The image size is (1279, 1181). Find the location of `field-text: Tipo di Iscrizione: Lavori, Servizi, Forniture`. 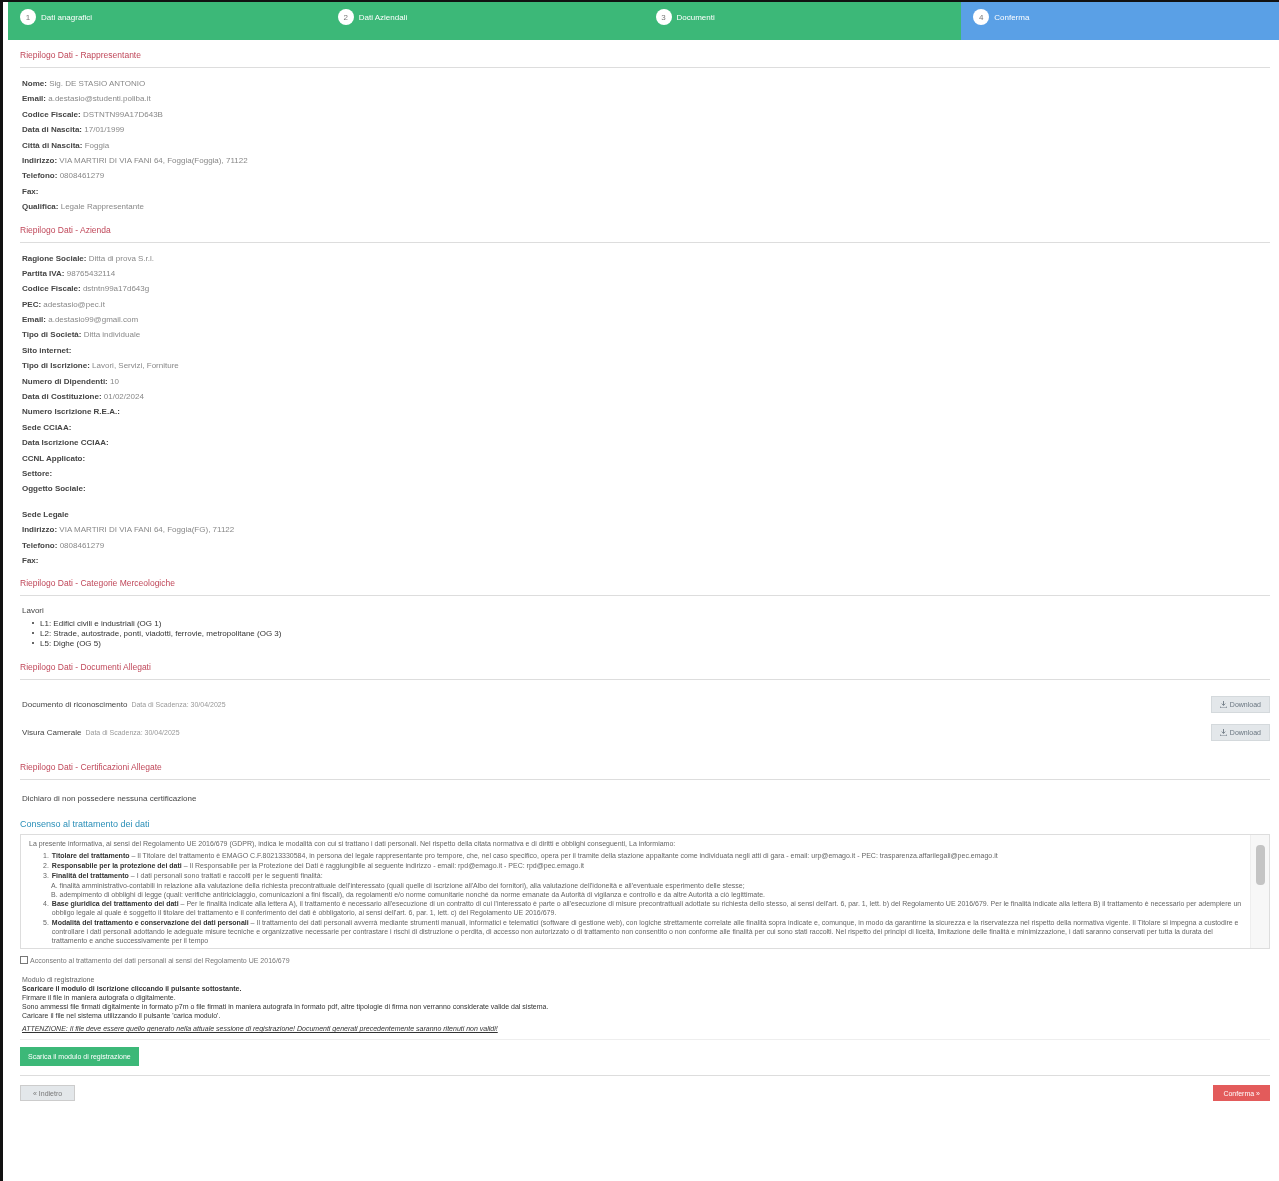

field-text: Tipo di Iscrizione: Lavori, Servizi, Forniture is located at coordinates (101, 366).